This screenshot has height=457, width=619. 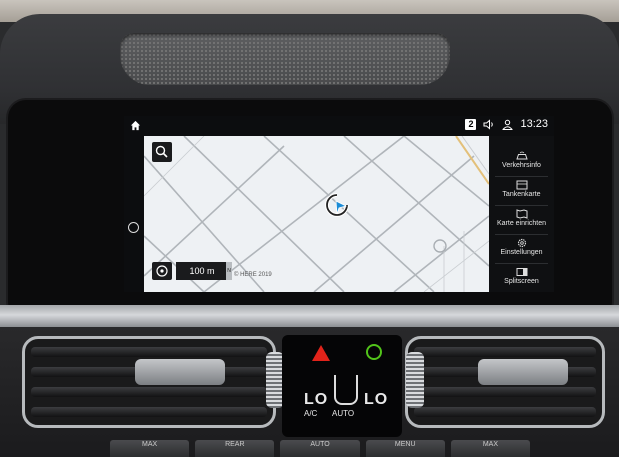 What do you see at coordinates (490, 448) in the screenshot?
I see `max-defrost-button: MAX` at bounding box center [490, 448].